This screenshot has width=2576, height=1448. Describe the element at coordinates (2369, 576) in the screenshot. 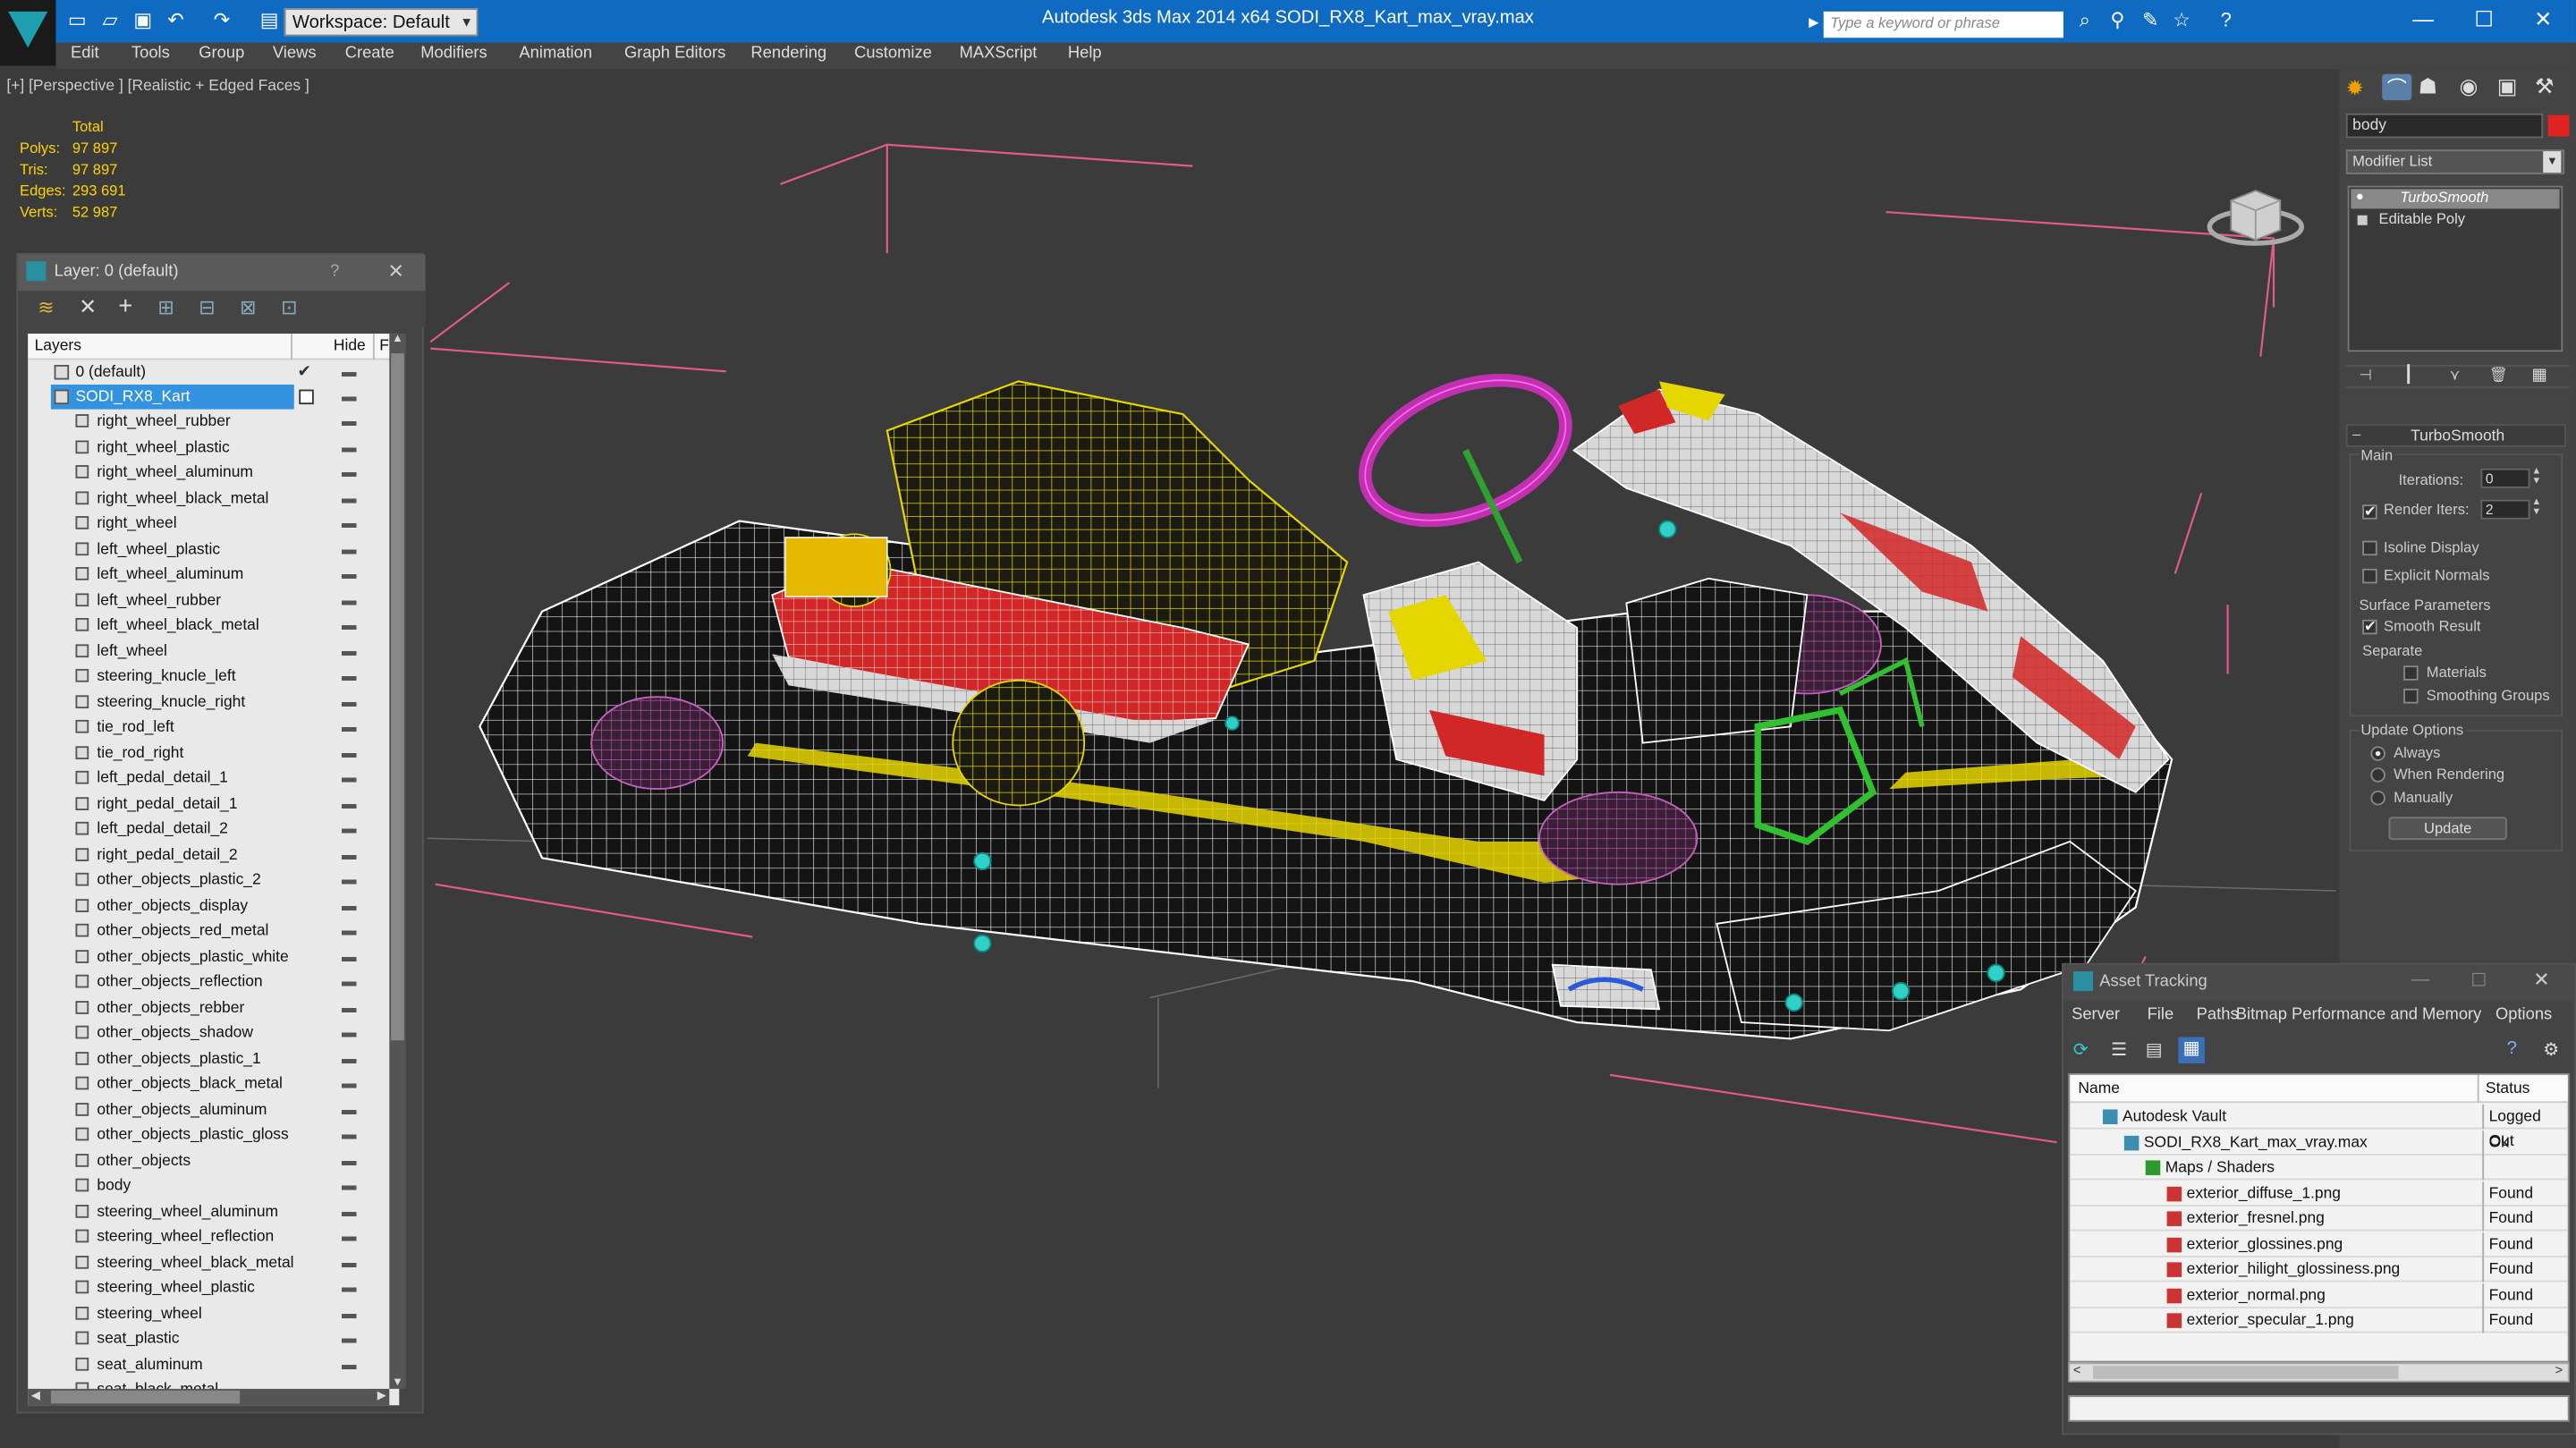

I see `explicit-normals-checkbox` at that location.